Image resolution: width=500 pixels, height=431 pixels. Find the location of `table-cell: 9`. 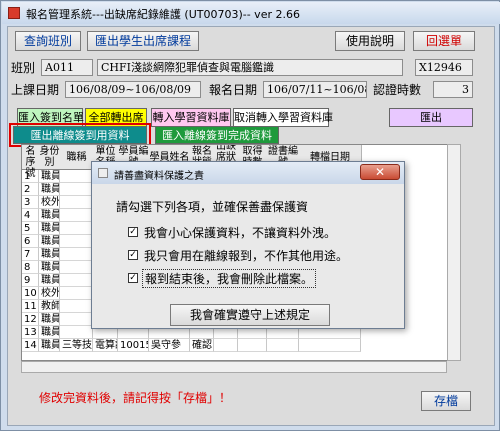

table-cell: 9 is located at coordinates (30, 280).